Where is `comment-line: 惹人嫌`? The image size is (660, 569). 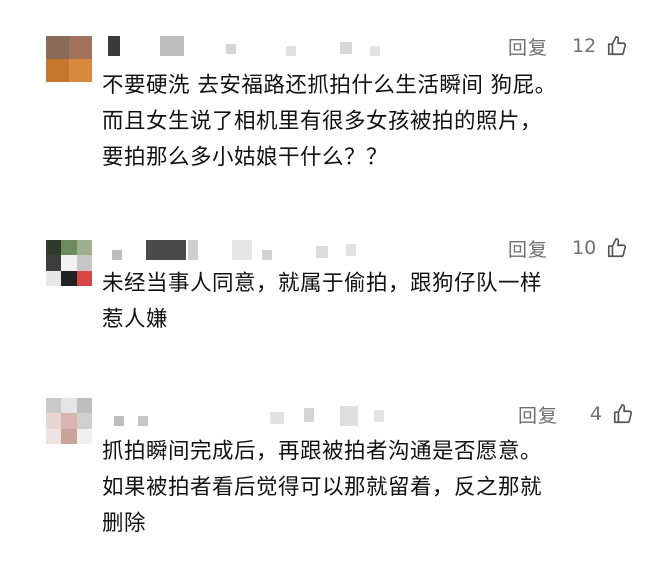
comment-line: 惹人嫌 is located at coordinates (135, 319).